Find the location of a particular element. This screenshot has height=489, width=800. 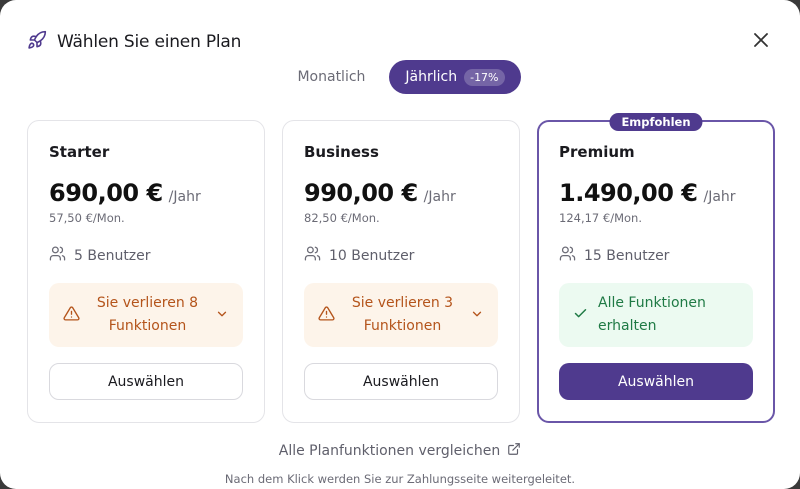

price-row: 990,00 € /Jahr is located at coordinates (401, 193).